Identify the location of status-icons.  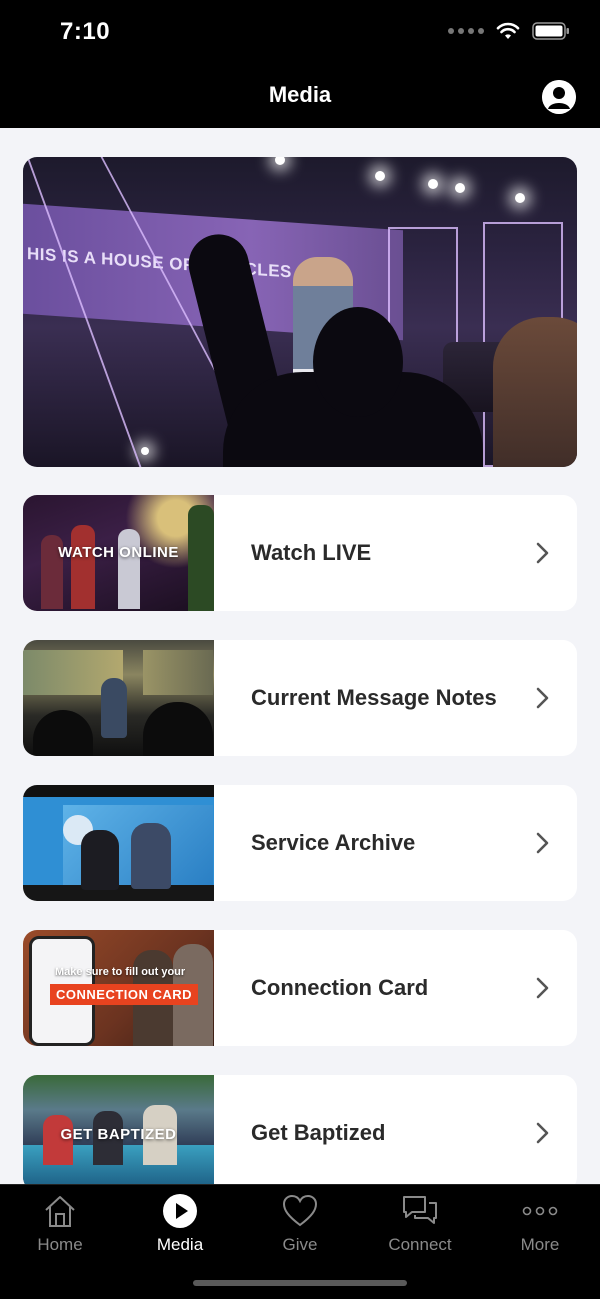
(509, 31).